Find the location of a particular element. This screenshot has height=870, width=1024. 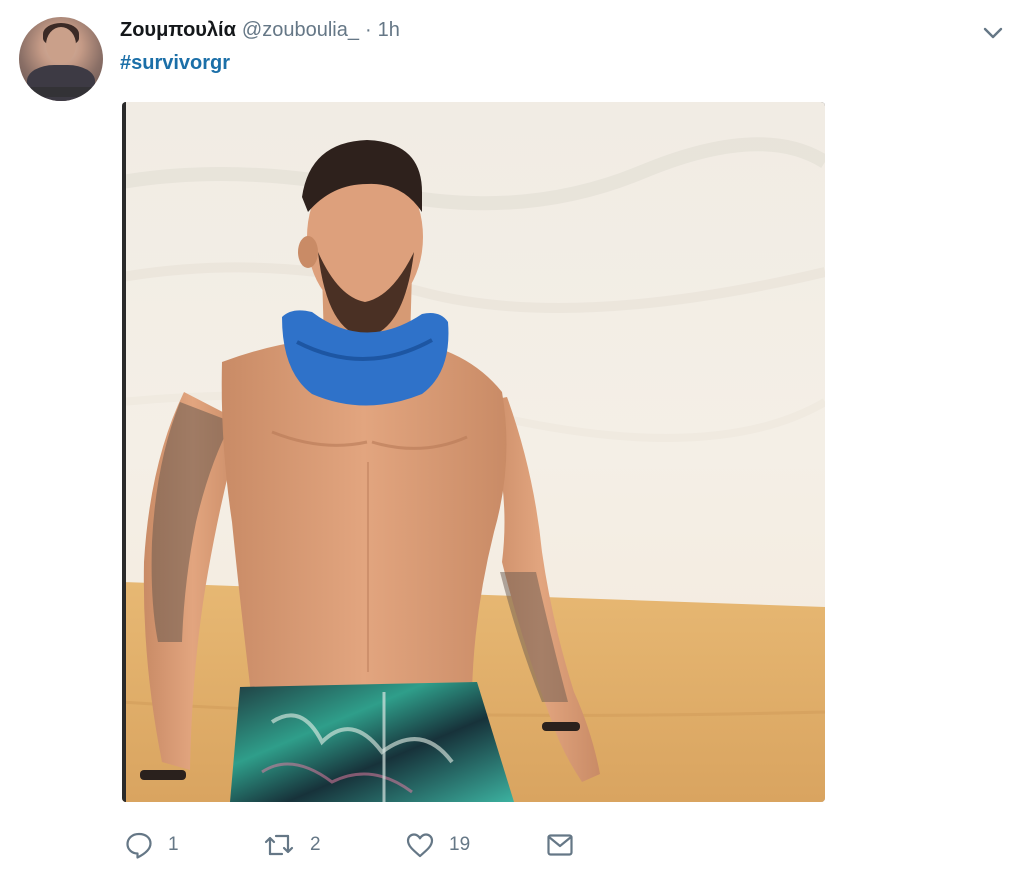

retweet-button: 2 is located at coordinates (291, 845).